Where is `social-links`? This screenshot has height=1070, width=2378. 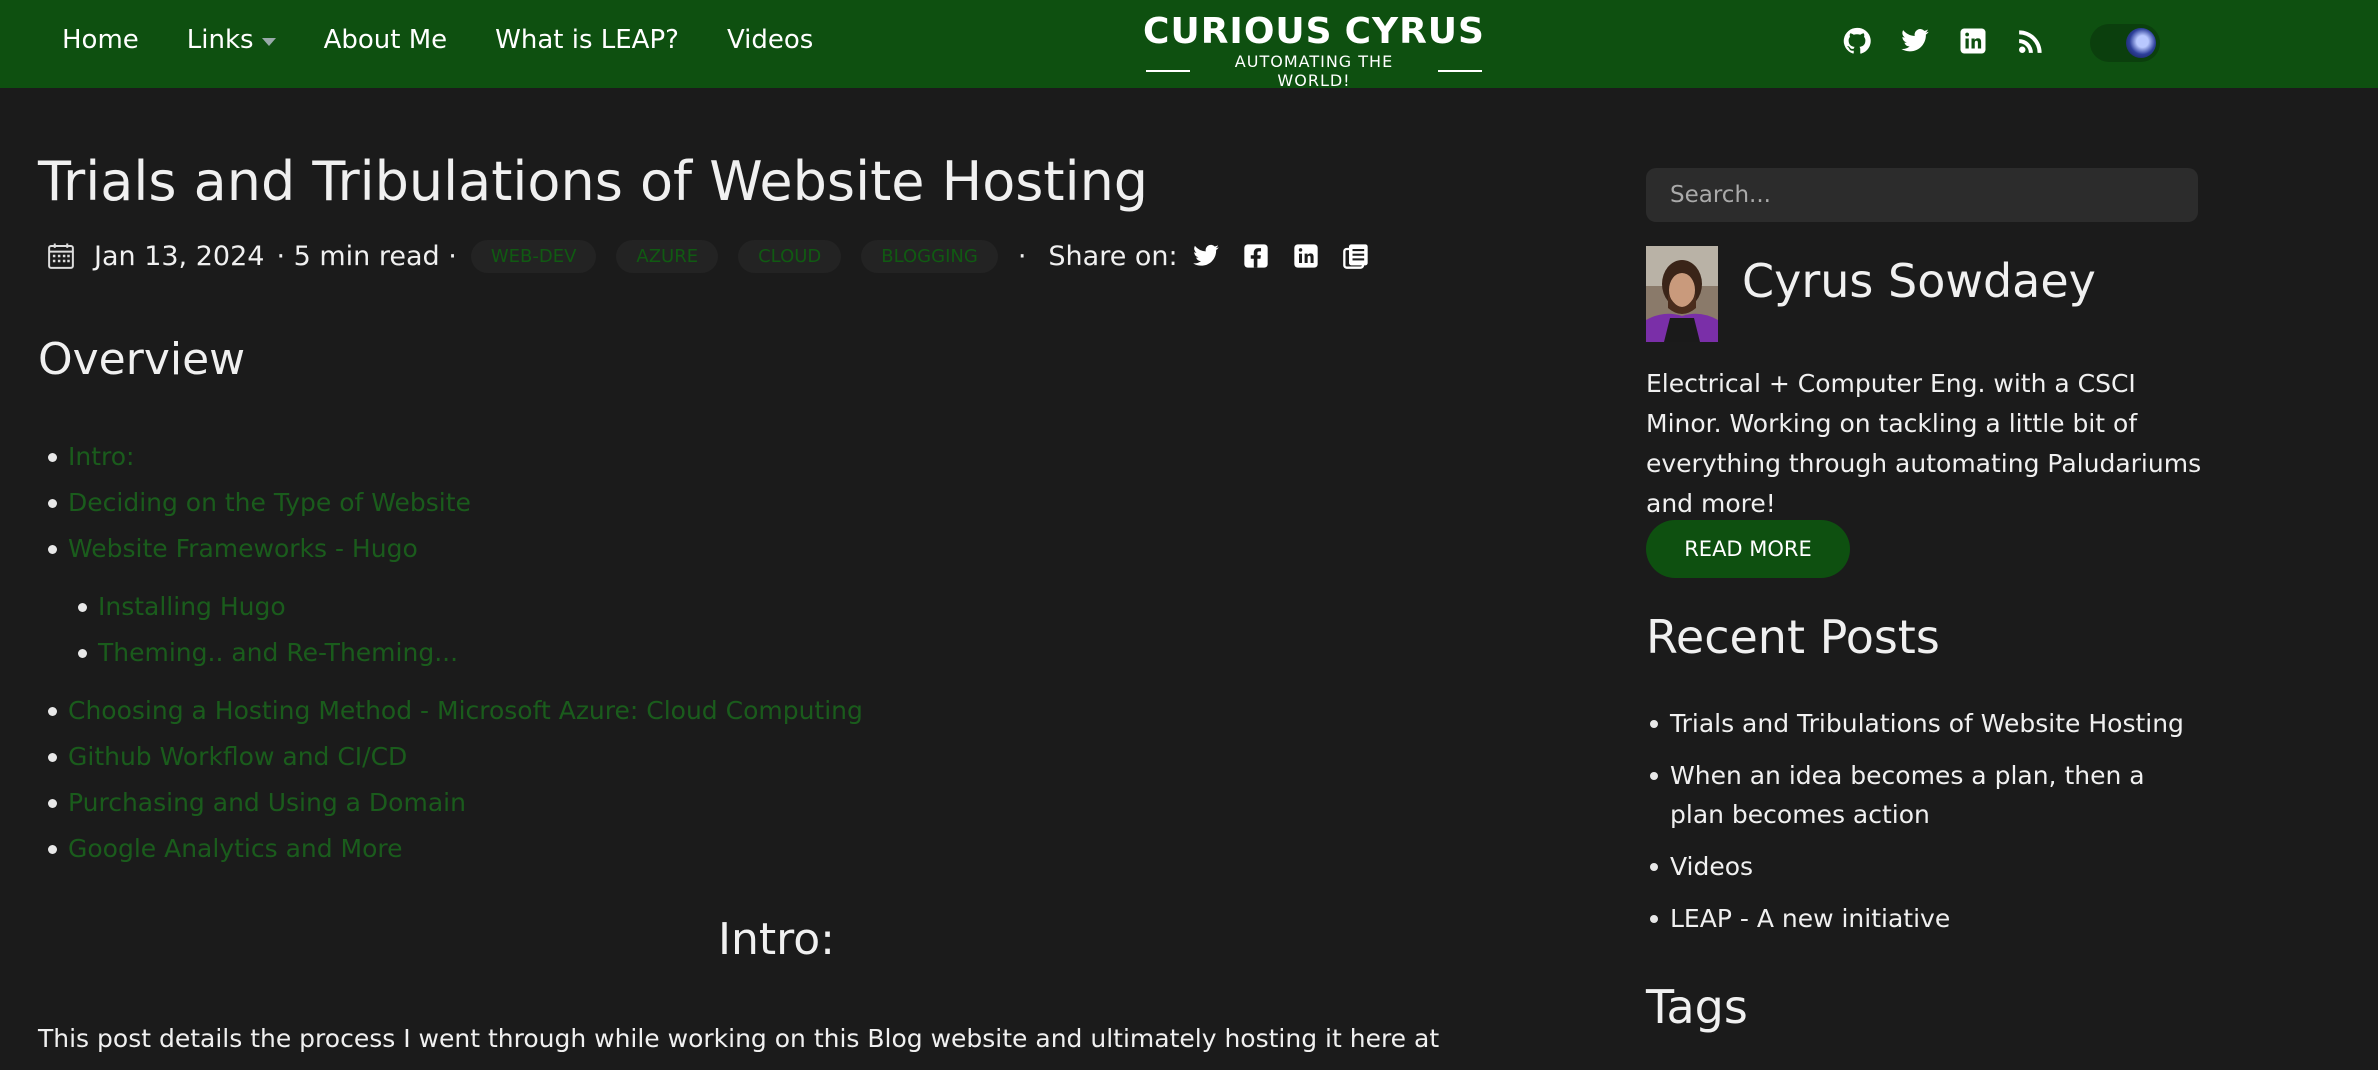 social-links is located at coordinates (1944, 41).